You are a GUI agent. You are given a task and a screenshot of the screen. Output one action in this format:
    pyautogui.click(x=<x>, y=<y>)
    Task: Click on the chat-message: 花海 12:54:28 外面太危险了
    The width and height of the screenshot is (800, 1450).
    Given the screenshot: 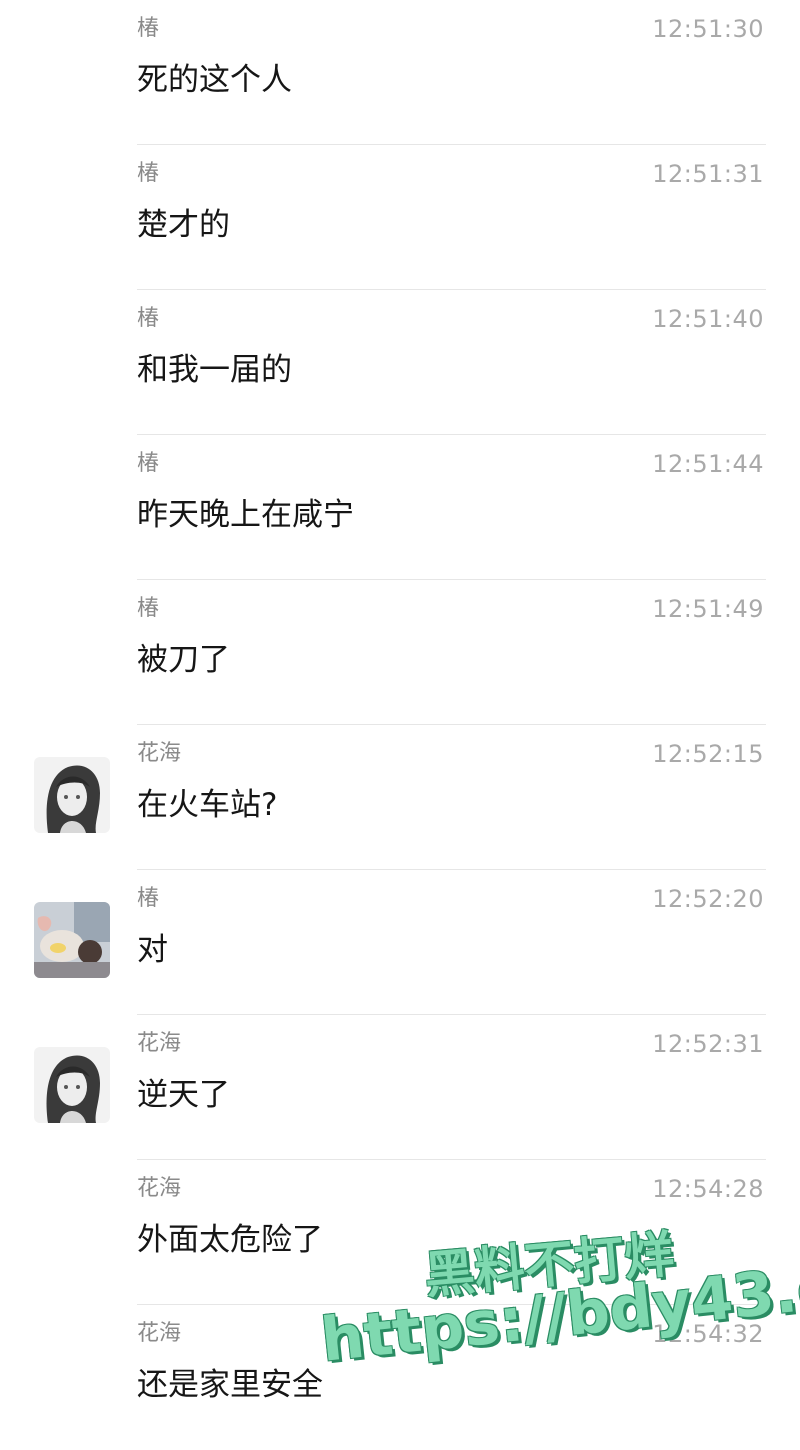 What is the action you would take?
    pyautogui.click(x=400, y=1232)
    